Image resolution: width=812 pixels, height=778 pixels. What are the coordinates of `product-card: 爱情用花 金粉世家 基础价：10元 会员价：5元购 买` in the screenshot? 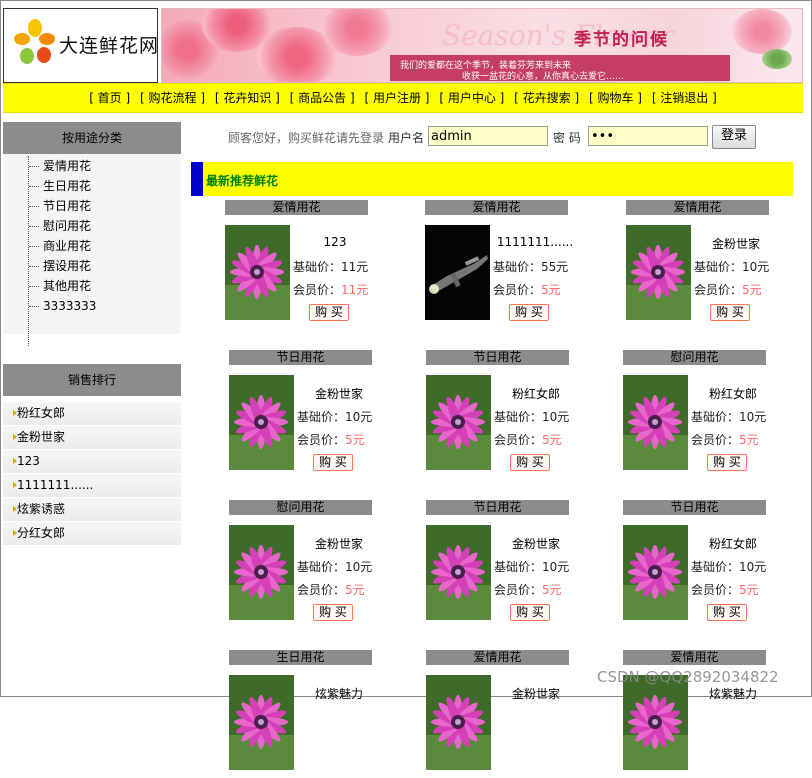 It's located at (702, 264).